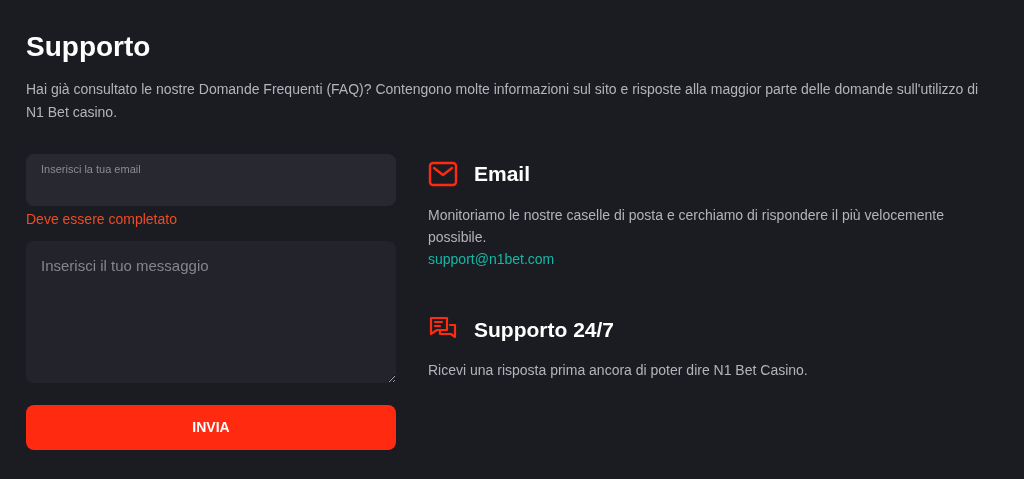  I want to click on error-message: Deve essere completato, so click(102, 219).